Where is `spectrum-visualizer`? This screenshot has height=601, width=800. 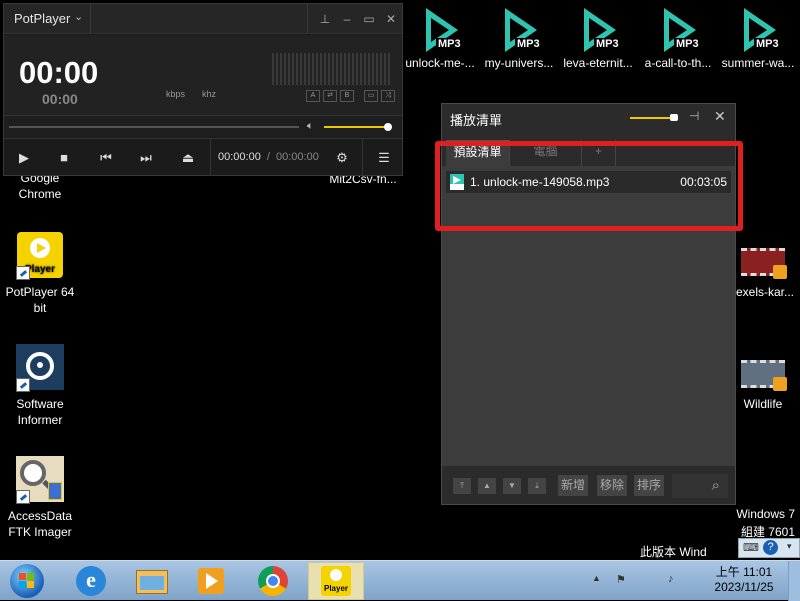
spectrum-visualizer is located at coordinates (332, 69).